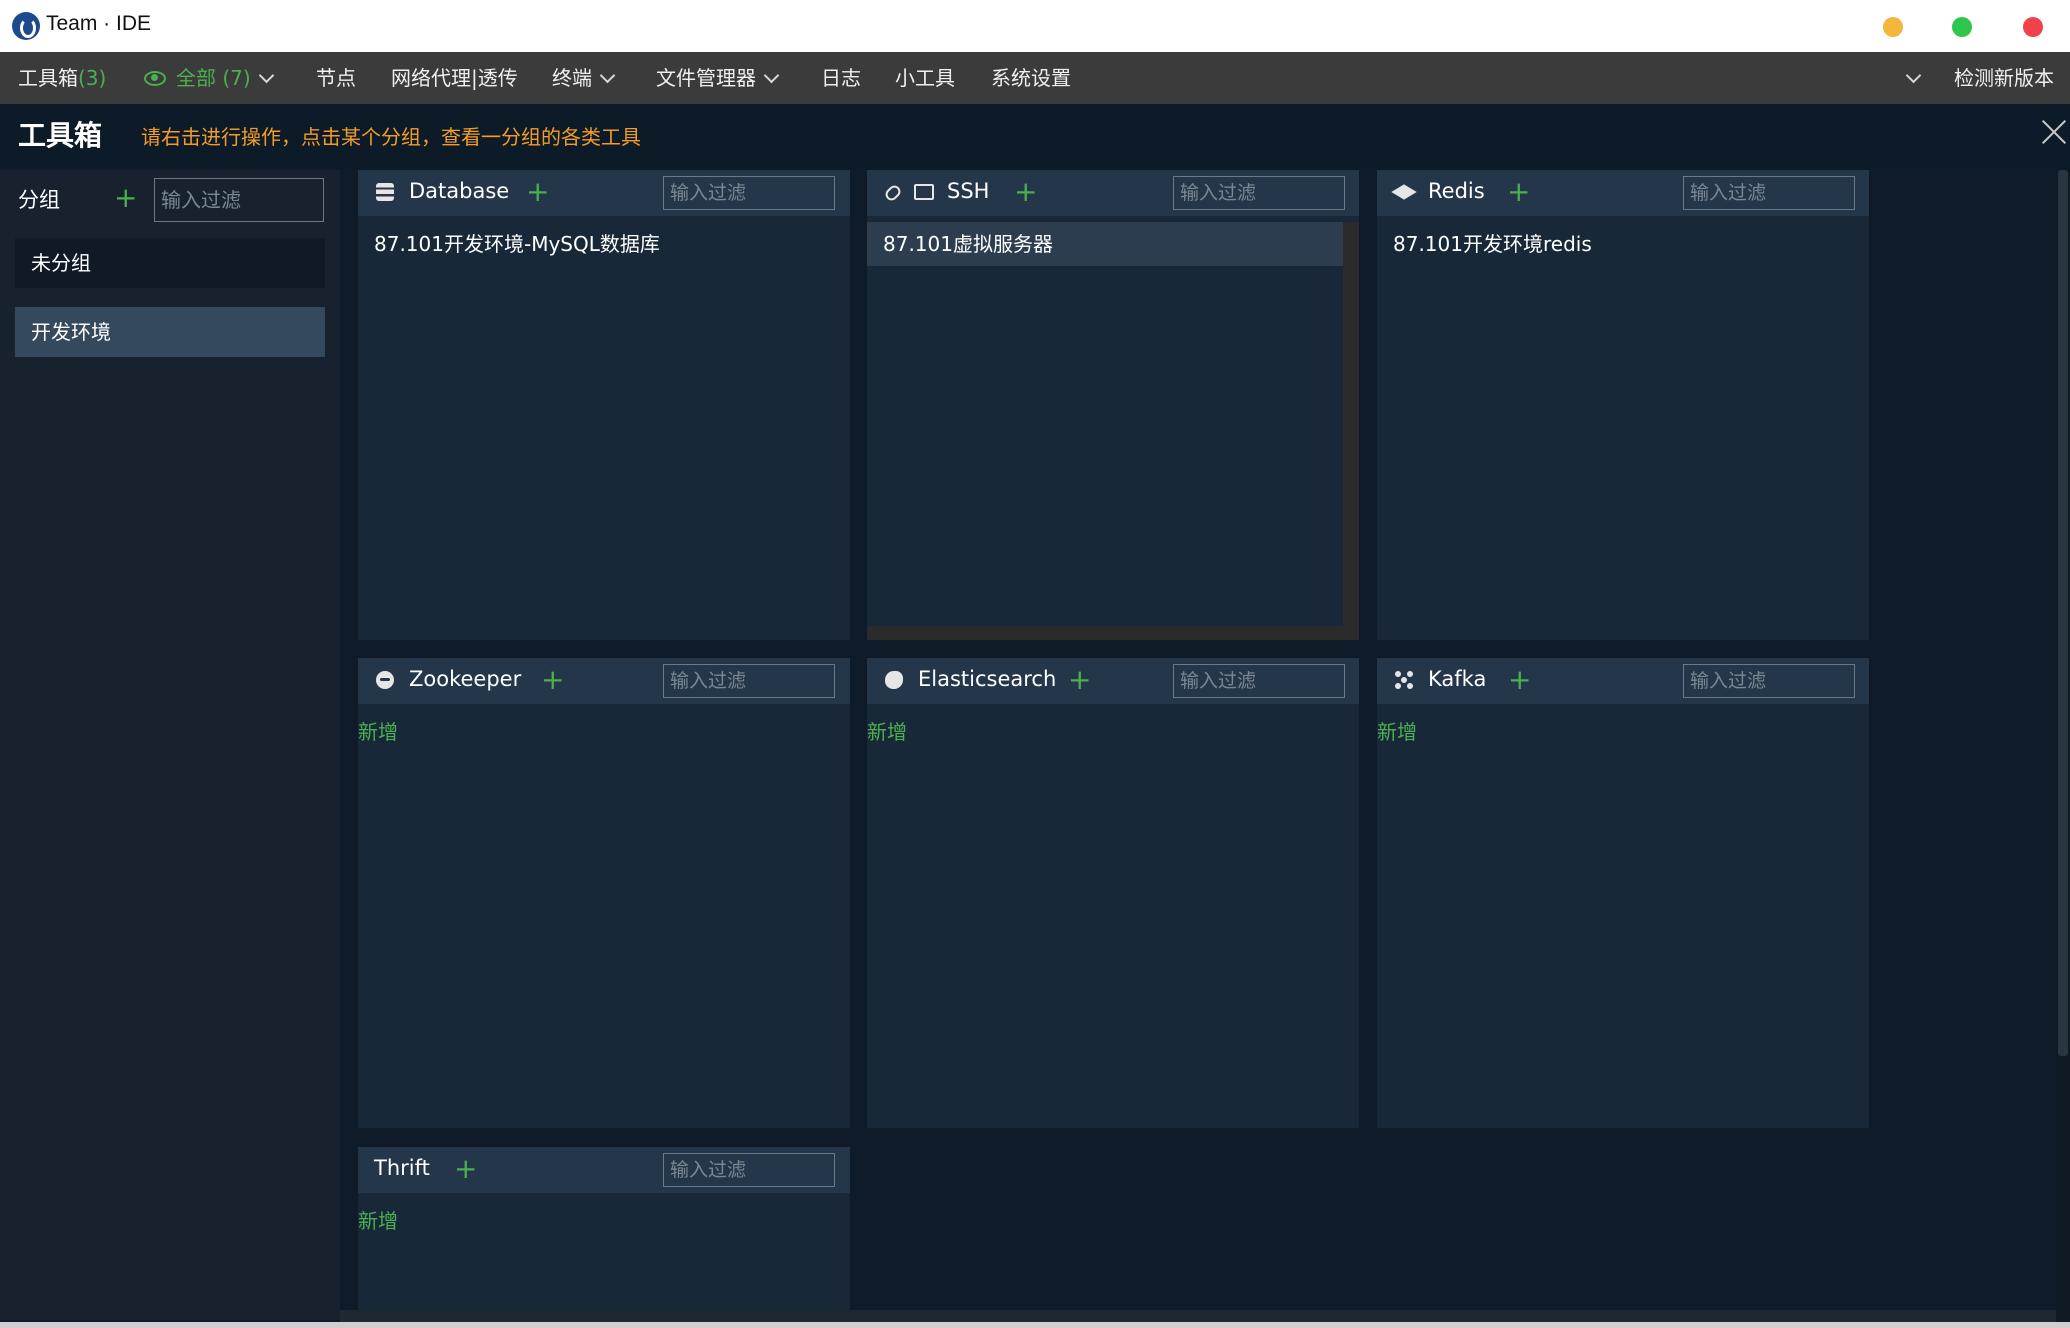 Image resolution: width=2070 pixels, height=1328 pixels. I want to click on app-title: Team · IDE, so click(99, 23).